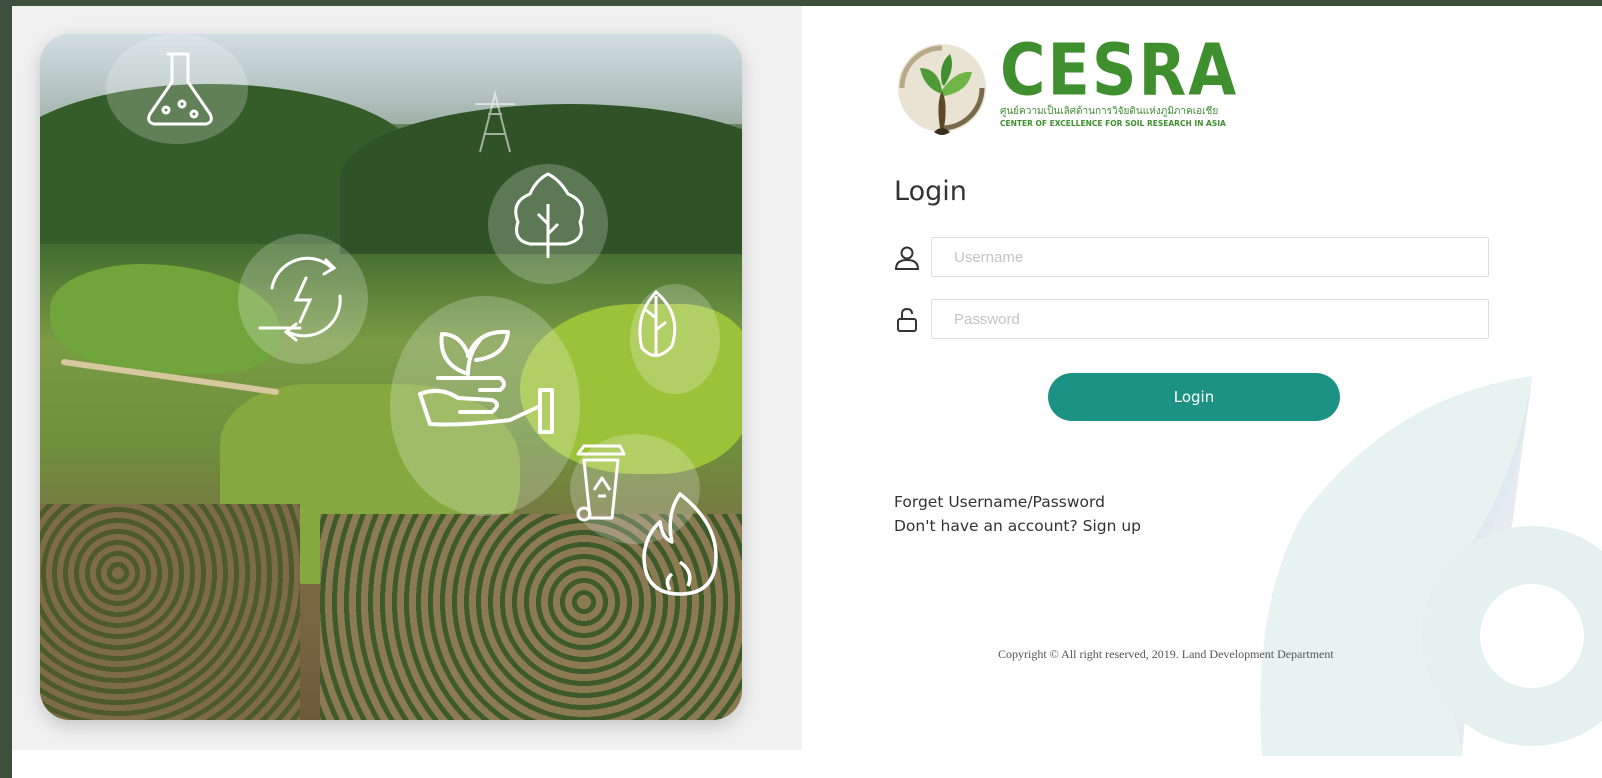 Image resolution: width=1602 pixels, height=778 pixels. I want to click on password-input, so click(1210, 319).